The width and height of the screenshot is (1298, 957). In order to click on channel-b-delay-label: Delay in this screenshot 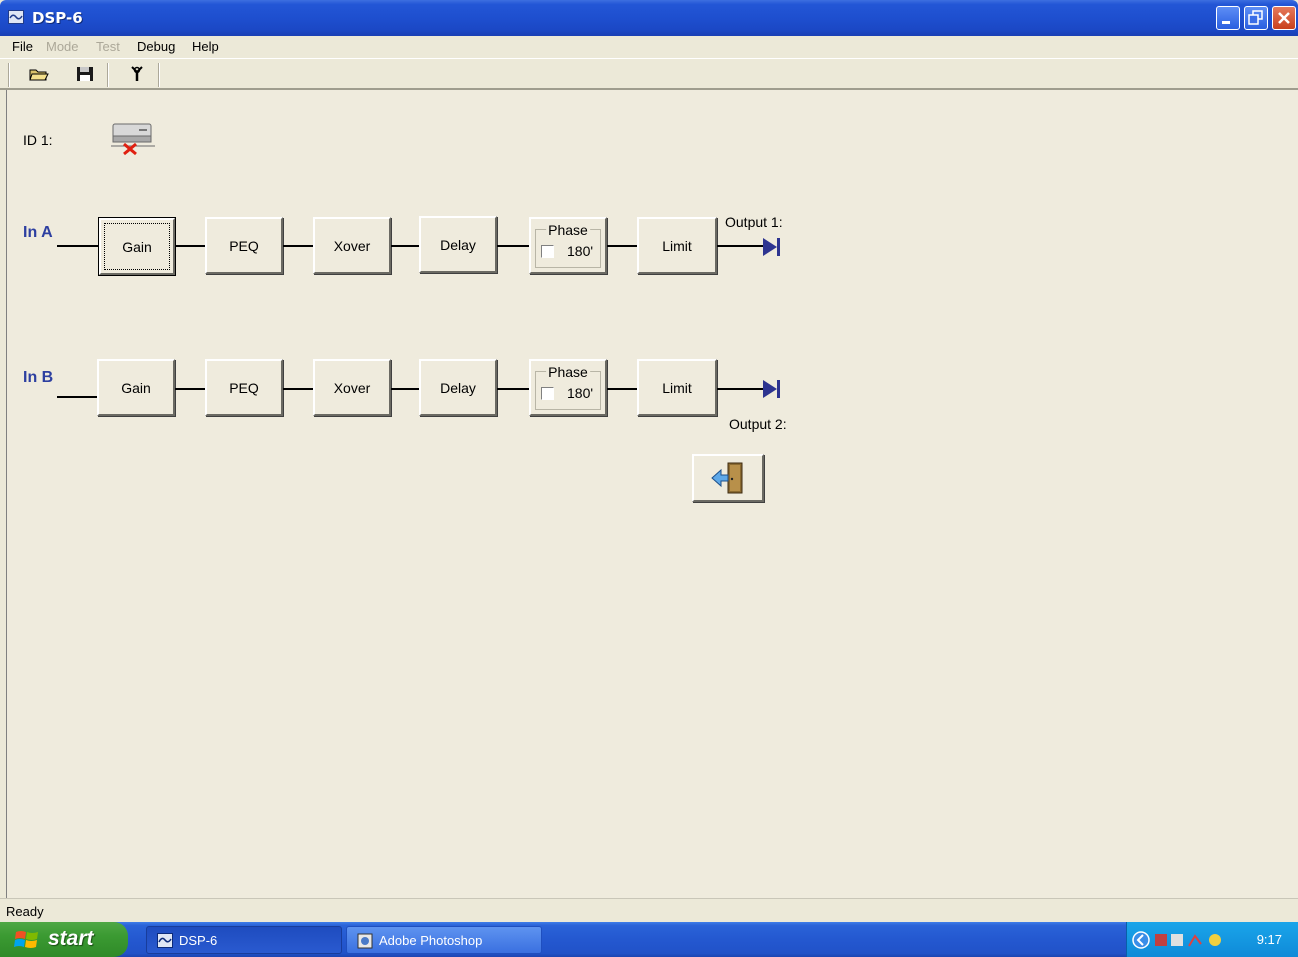, I will do `click(458, 387)`.